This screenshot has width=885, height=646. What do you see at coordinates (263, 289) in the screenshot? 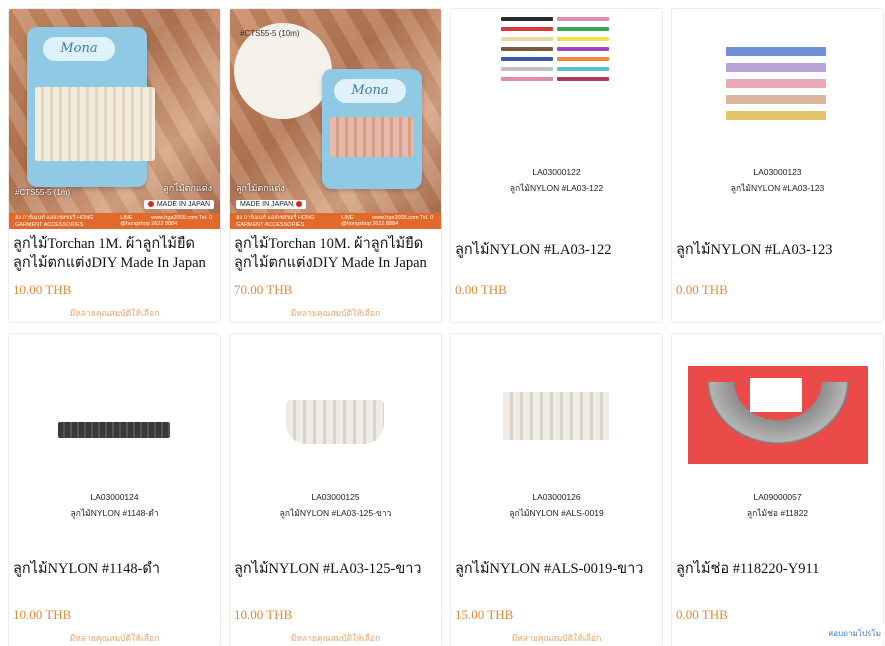
I see `product-price: 70.00 THB` at bounding box center [263, 289].